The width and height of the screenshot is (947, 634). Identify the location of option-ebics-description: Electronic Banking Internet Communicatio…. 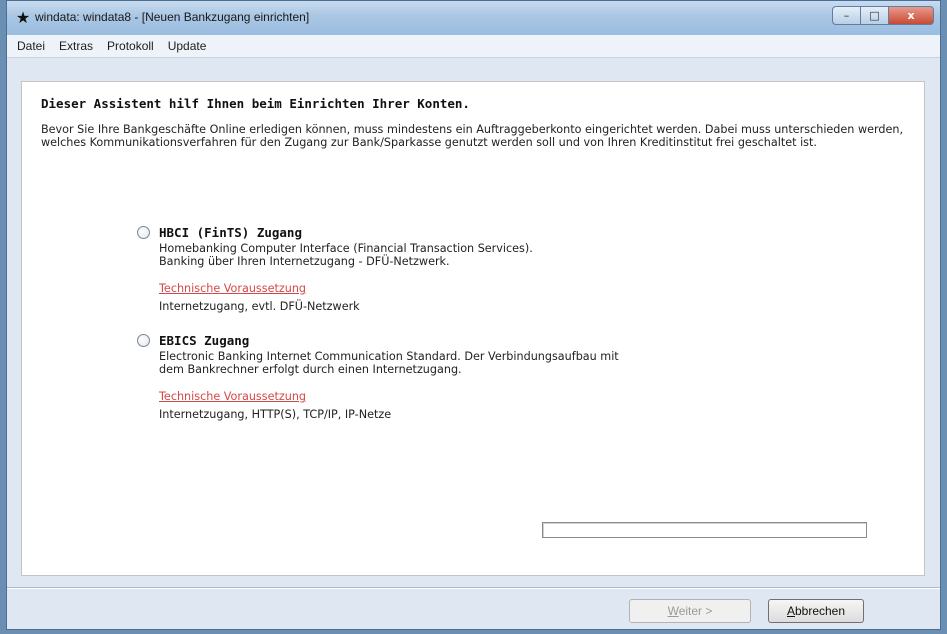
(449, 363).